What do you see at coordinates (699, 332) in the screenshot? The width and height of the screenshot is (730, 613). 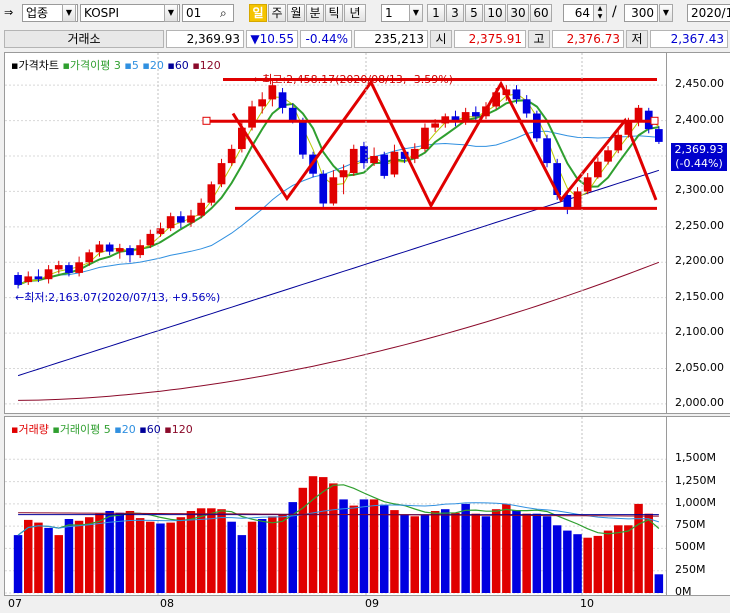 I see `price-y-tick: 2,100.00` at bounding box center [699, 332].